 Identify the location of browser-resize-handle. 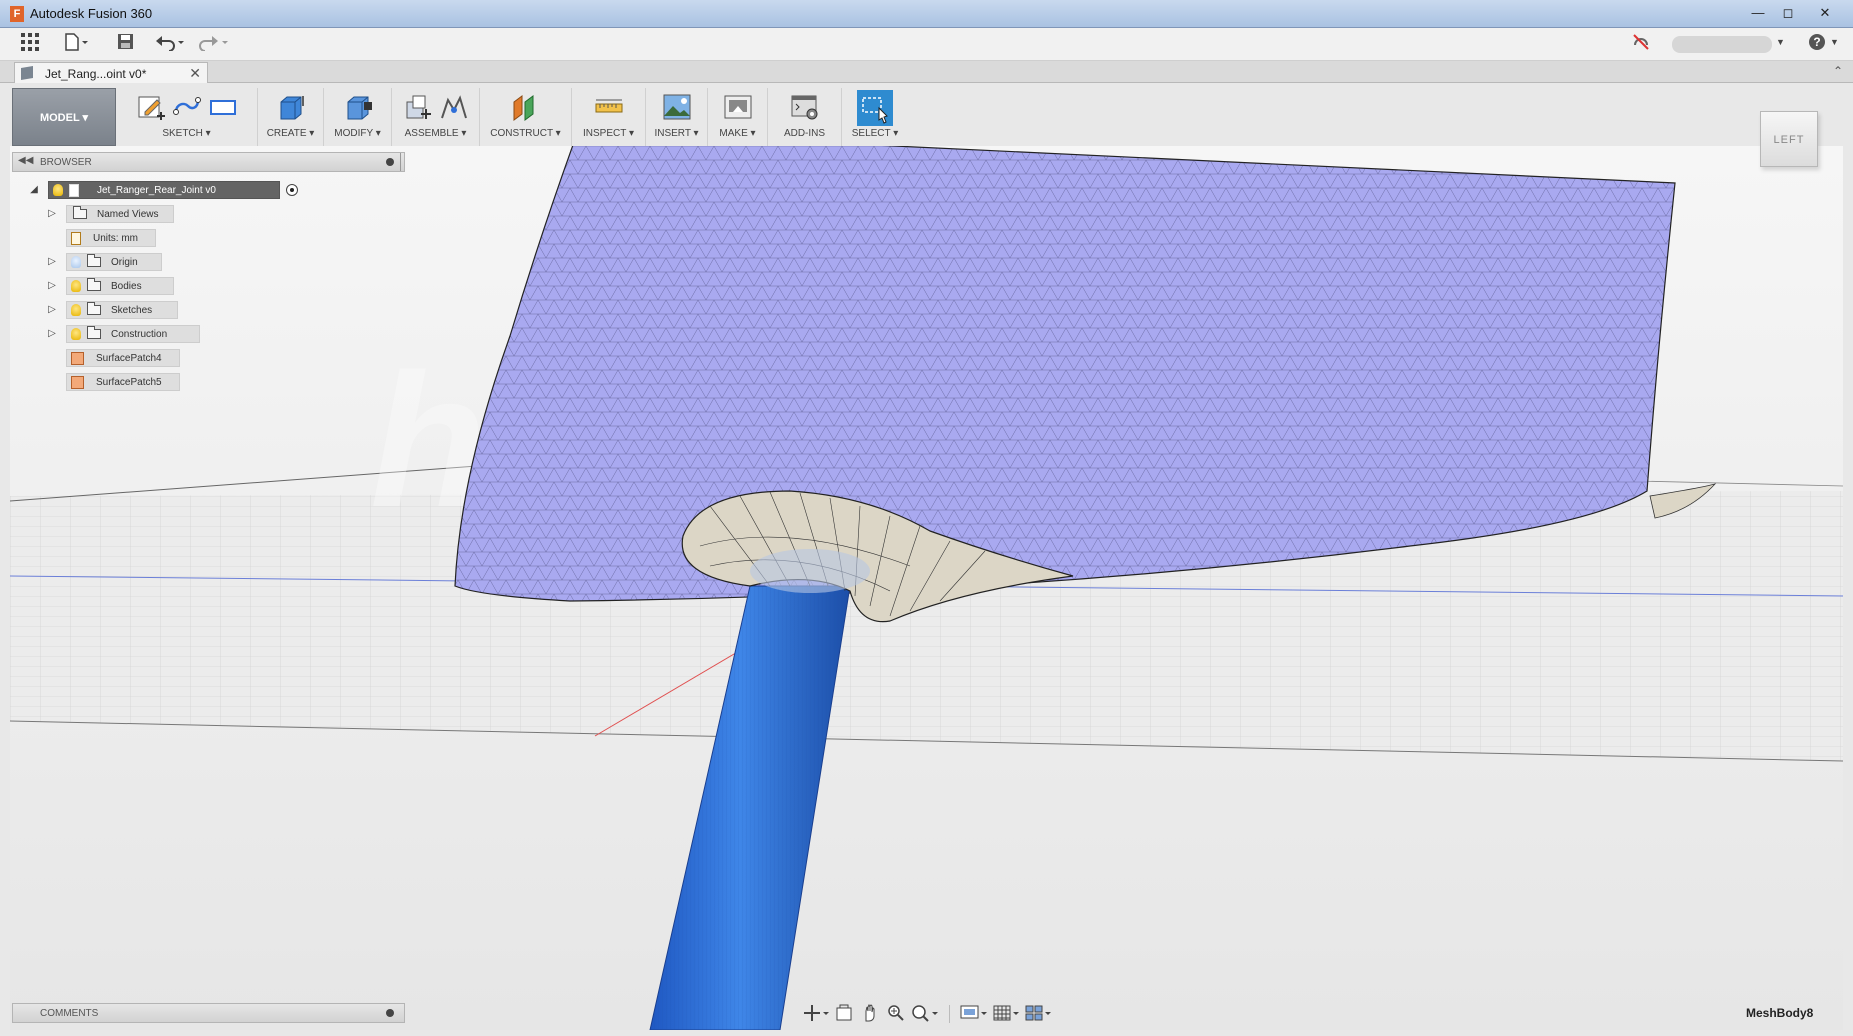
(402, 162).